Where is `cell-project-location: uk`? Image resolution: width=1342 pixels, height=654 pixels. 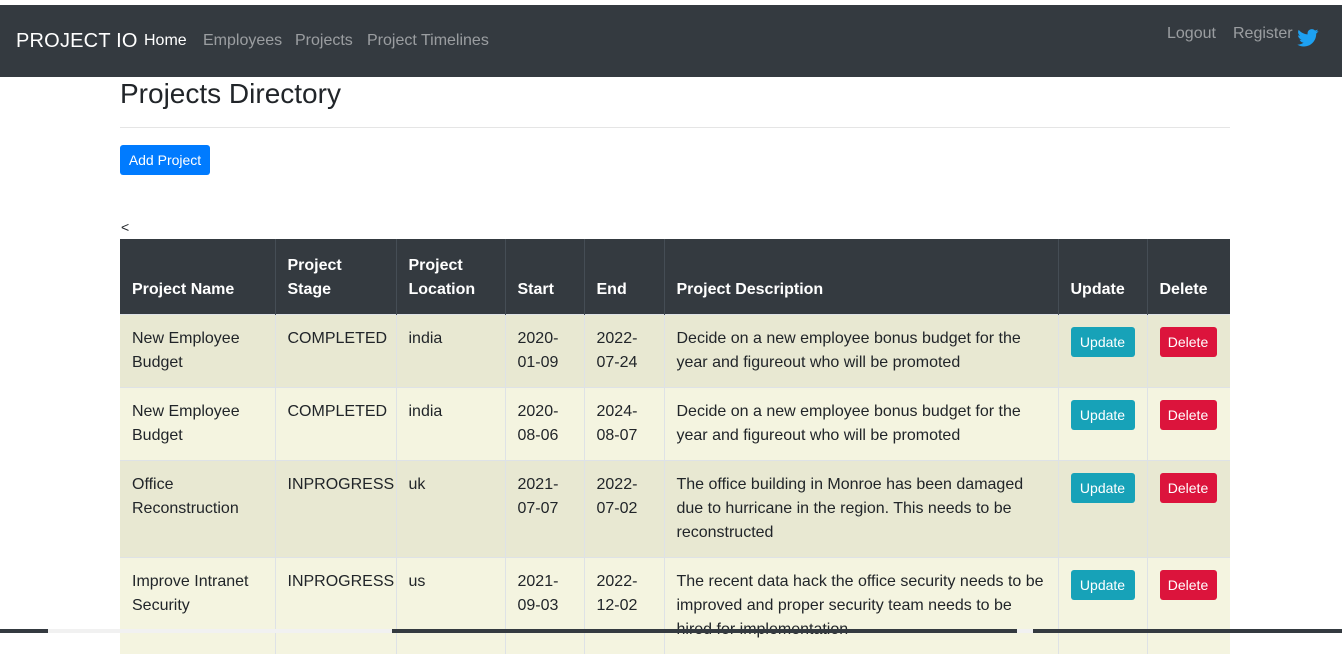 cell-project-location: uk is located at coordinates (451, 508).